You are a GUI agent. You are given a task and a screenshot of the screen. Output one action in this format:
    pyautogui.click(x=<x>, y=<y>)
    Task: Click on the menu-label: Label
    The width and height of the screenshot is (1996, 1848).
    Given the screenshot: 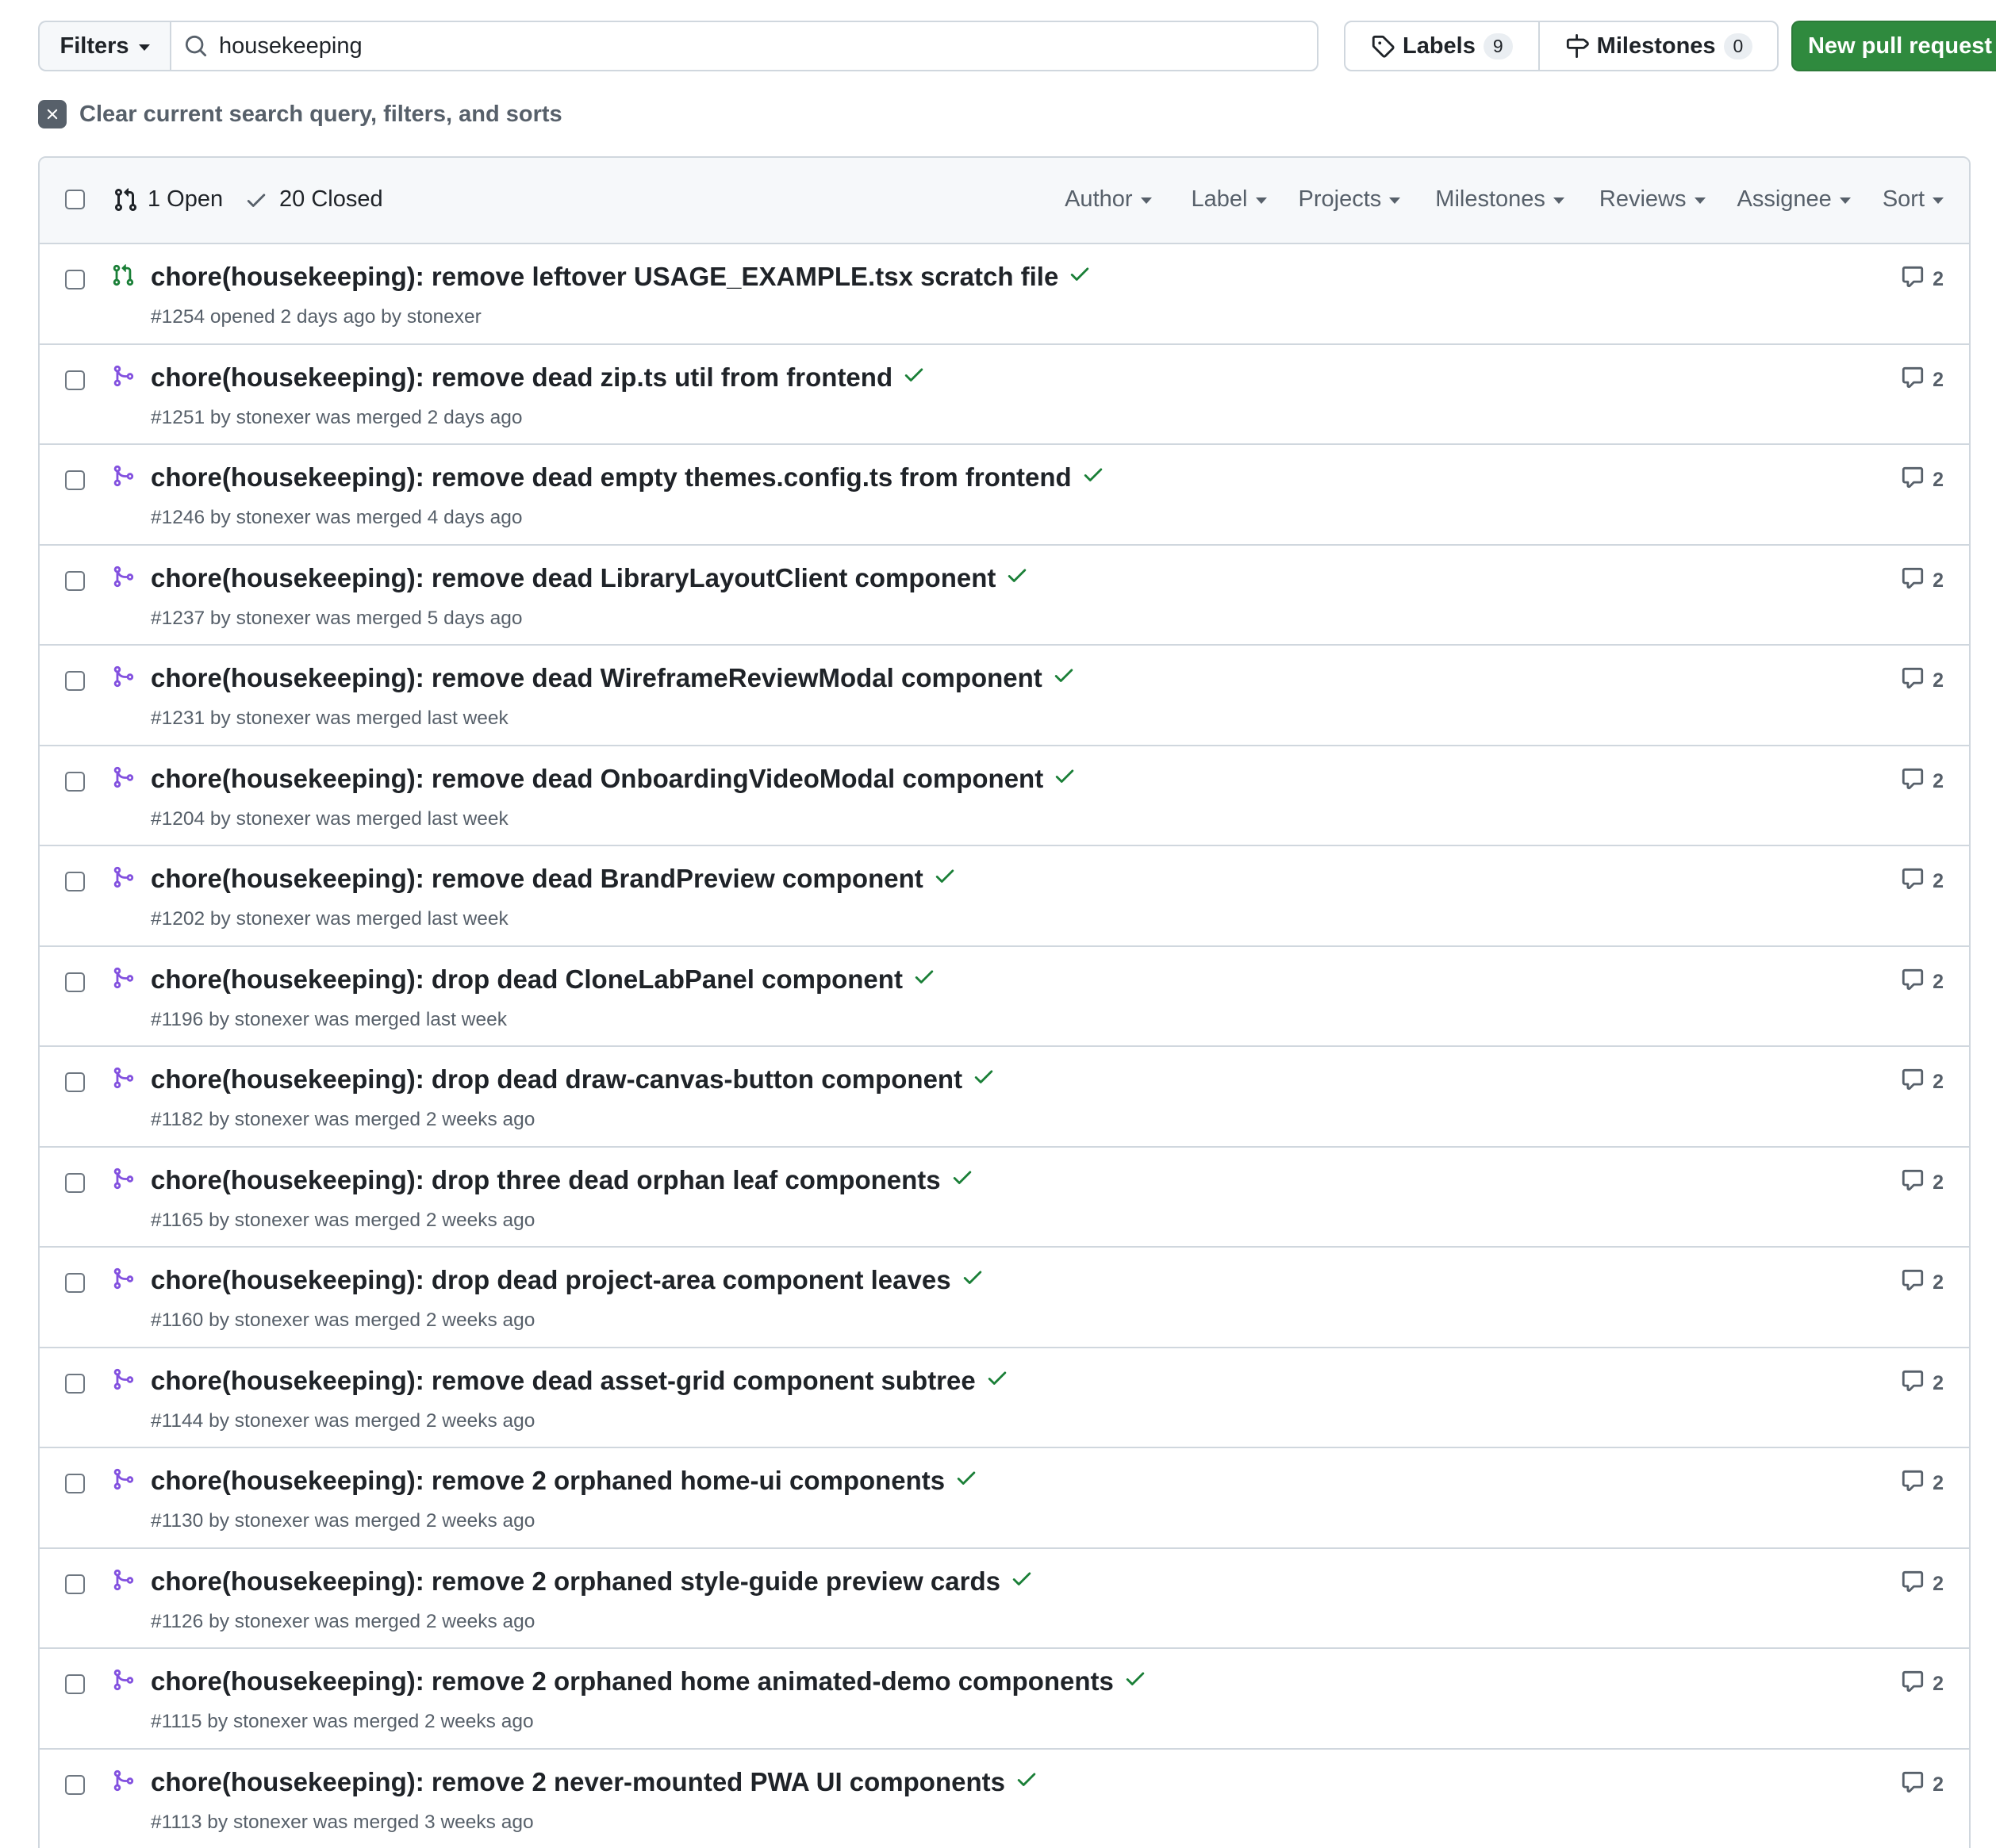 What is the action you would take?
    pyautogui.click(x=1229, y=199)
    